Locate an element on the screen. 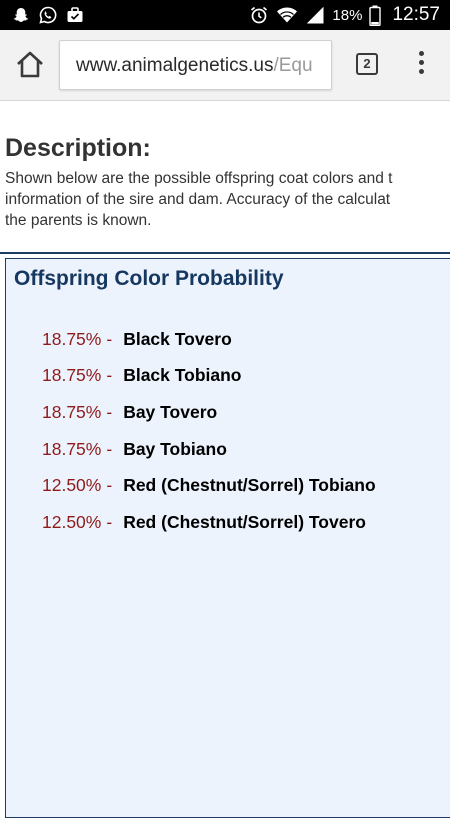  list-item: 12.50% - Red (Chestnut/Sorrel) Tobiano is located at coordinates (209, 485).